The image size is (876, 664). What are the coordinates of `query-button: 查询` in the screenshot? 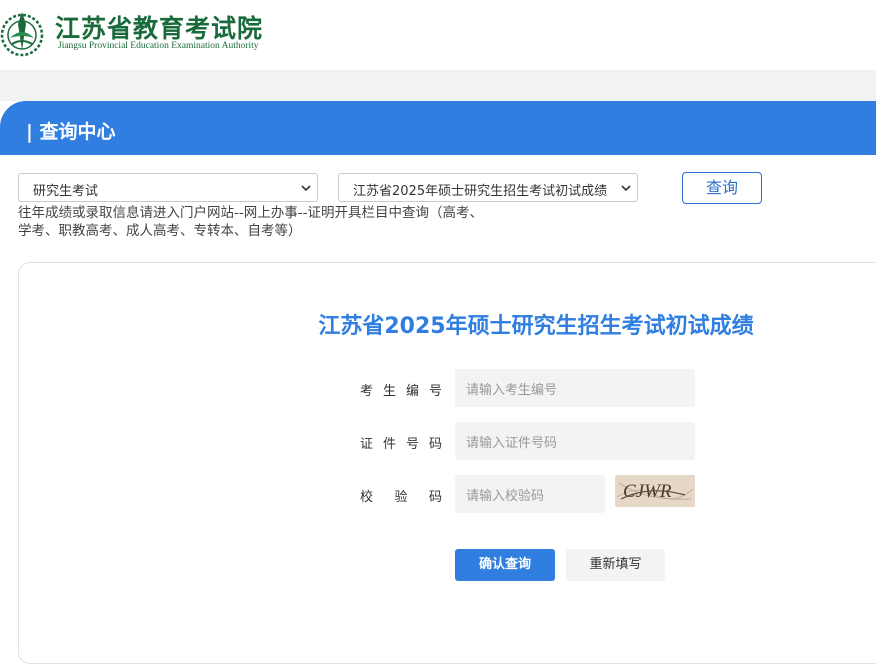 It's located at (722, 188).